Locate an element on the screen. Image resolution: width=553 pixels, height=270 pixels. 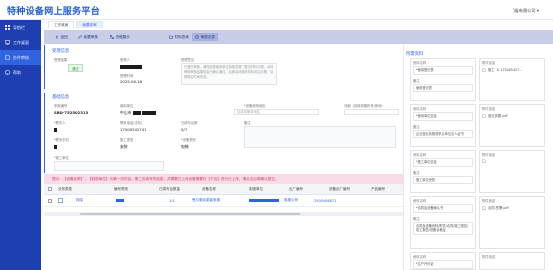
opinion-label: 审核记录 is located at coordinates (207, 36).